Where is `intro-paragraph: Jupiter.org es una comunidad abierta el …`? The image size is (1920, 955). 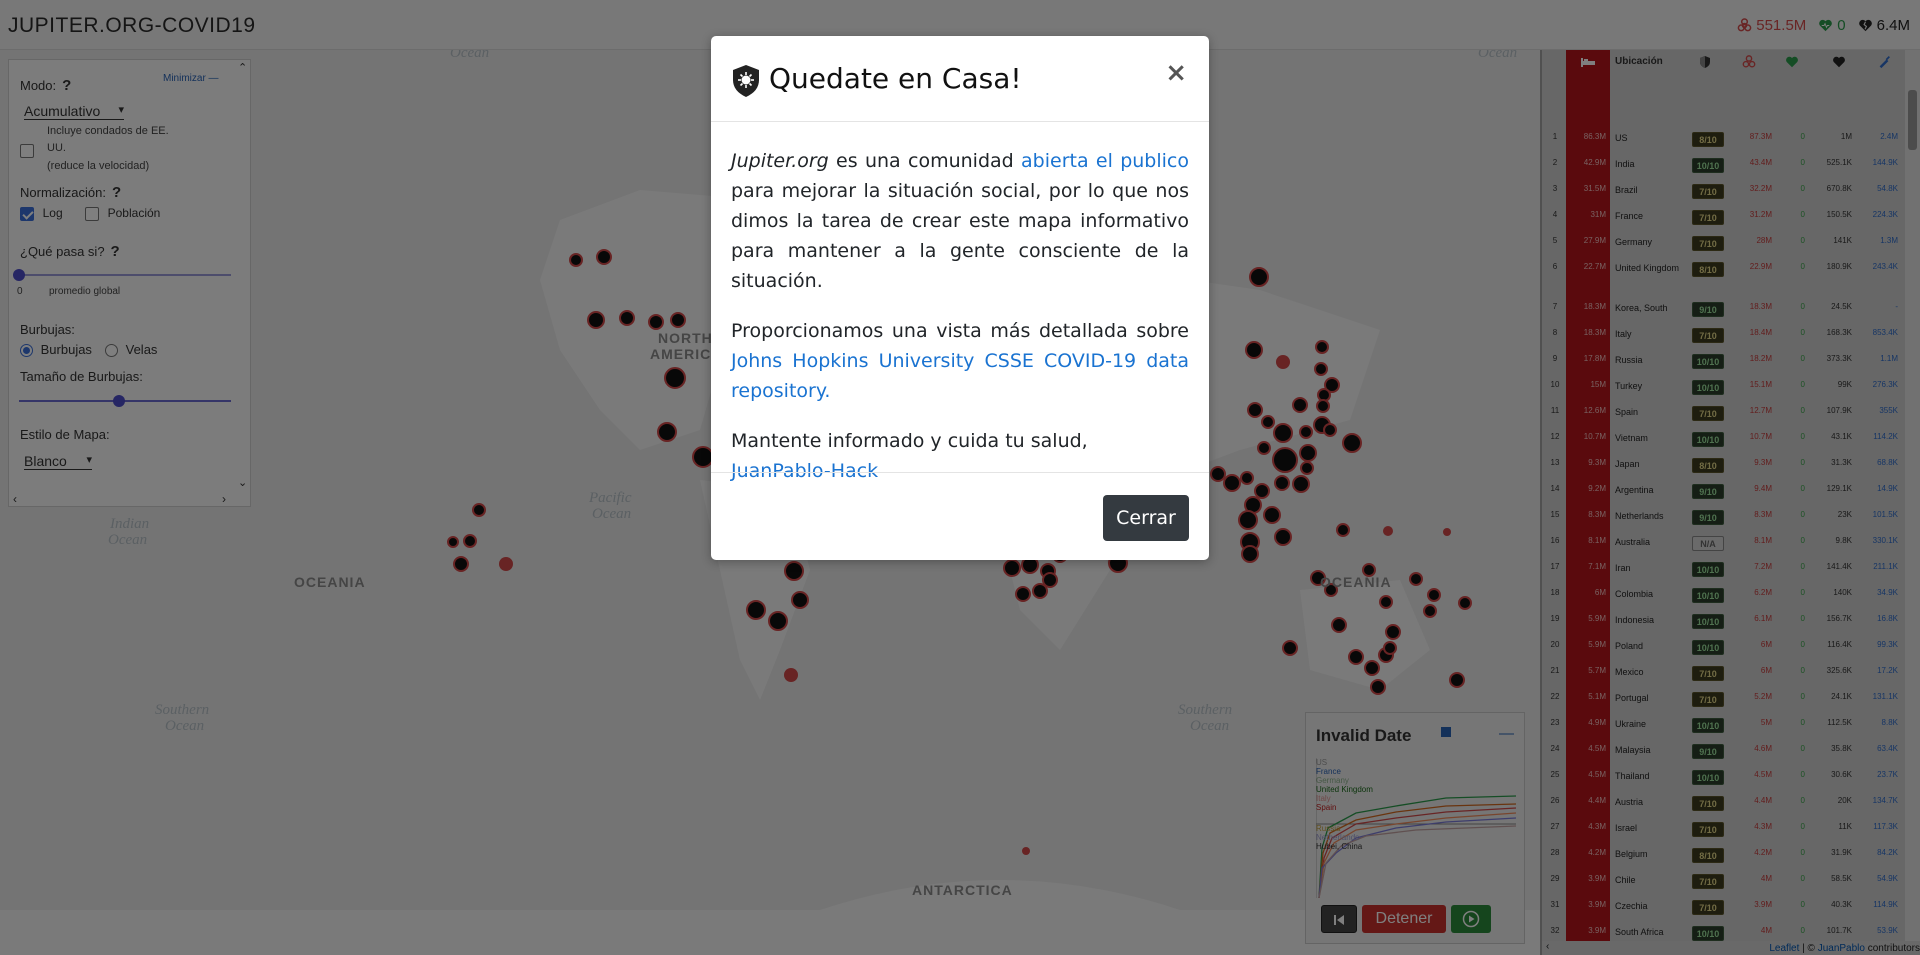
intro-paragraph: Jupiter.org es una comunidad abierta el … is located at coordinates (960, 221).